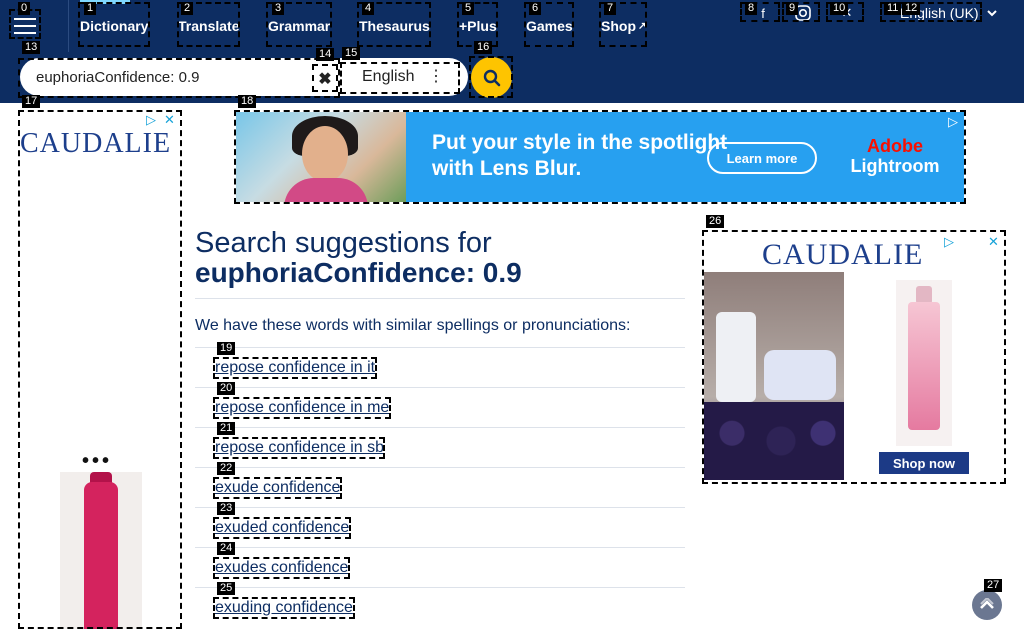  I want to click on marker-tag: 24, so click(226, 548).